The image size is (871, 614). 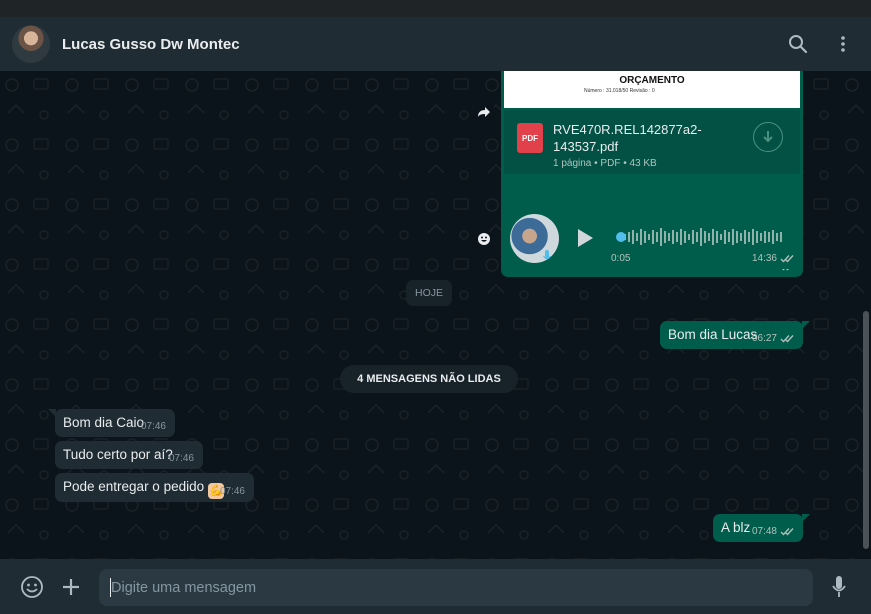 I want to click on audio-waveform, so click(x=701, y=237).